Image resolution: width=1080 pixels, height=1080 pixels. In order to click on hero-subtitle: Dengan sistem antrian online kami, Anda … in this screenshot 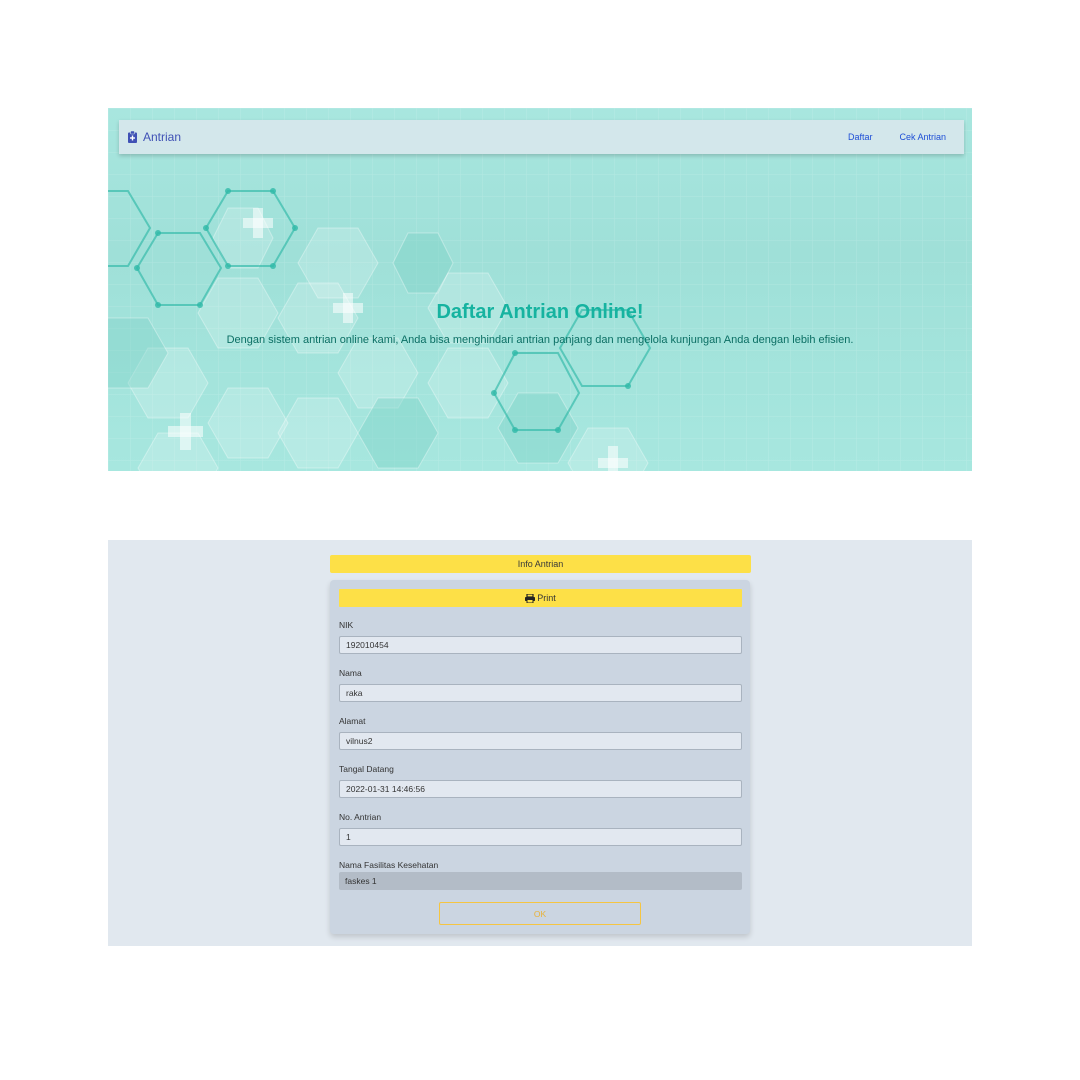, I will do `click(540, 340)`.